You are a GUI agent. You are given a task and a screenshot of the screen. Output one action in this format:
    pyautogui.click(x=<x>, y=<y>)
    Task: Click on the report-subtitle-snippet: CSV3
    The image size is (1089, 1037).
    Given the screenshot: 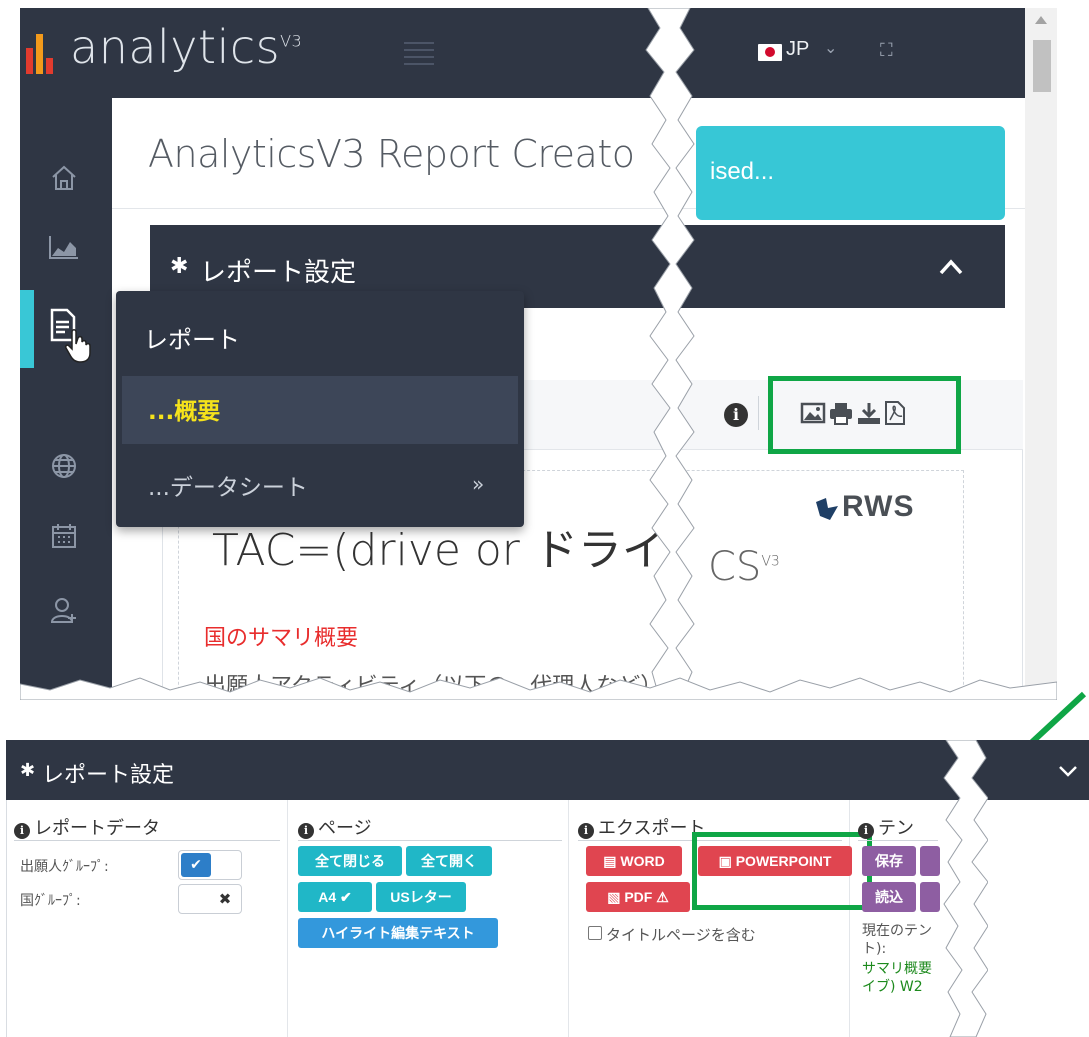 What is the action you would take?
    pyautogui.click(x=744, y=567)
    